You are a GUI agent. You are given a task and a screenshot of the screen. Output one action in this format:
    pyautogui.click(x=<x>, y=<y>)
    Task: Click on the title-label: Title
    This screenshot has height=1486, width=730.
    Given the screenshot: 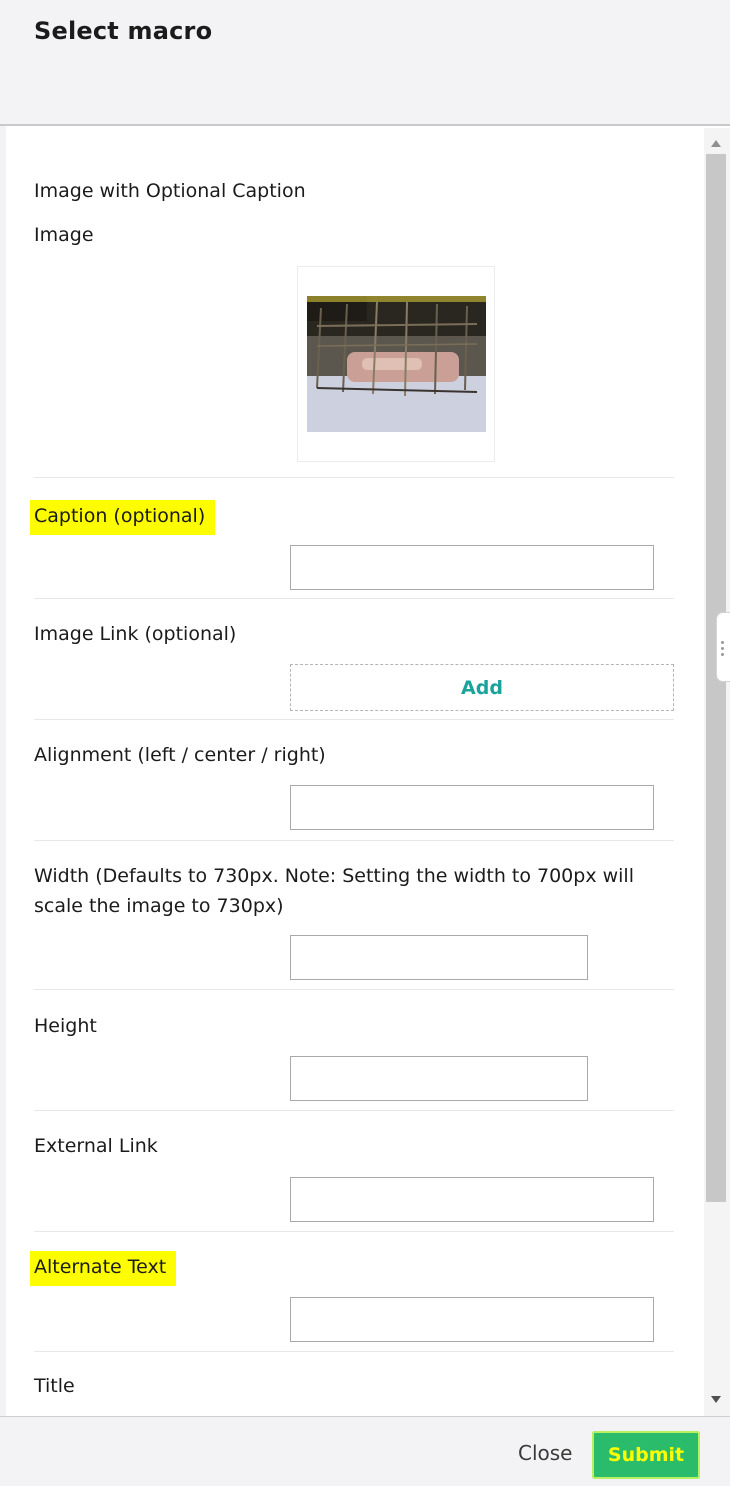 What is the action you would take?
    pyautogui.click(x=54, y=1386)
    